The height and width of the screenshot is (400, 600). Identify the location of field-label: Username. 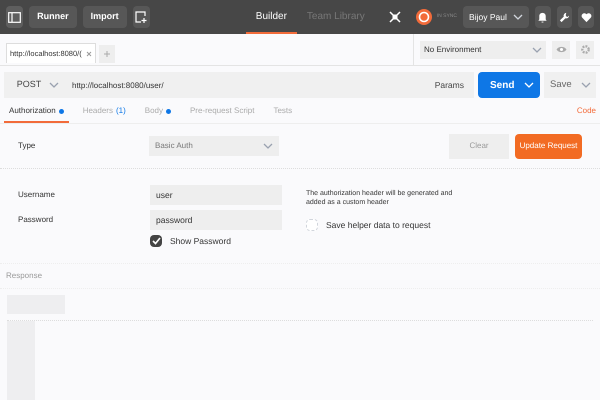
(37, 195).